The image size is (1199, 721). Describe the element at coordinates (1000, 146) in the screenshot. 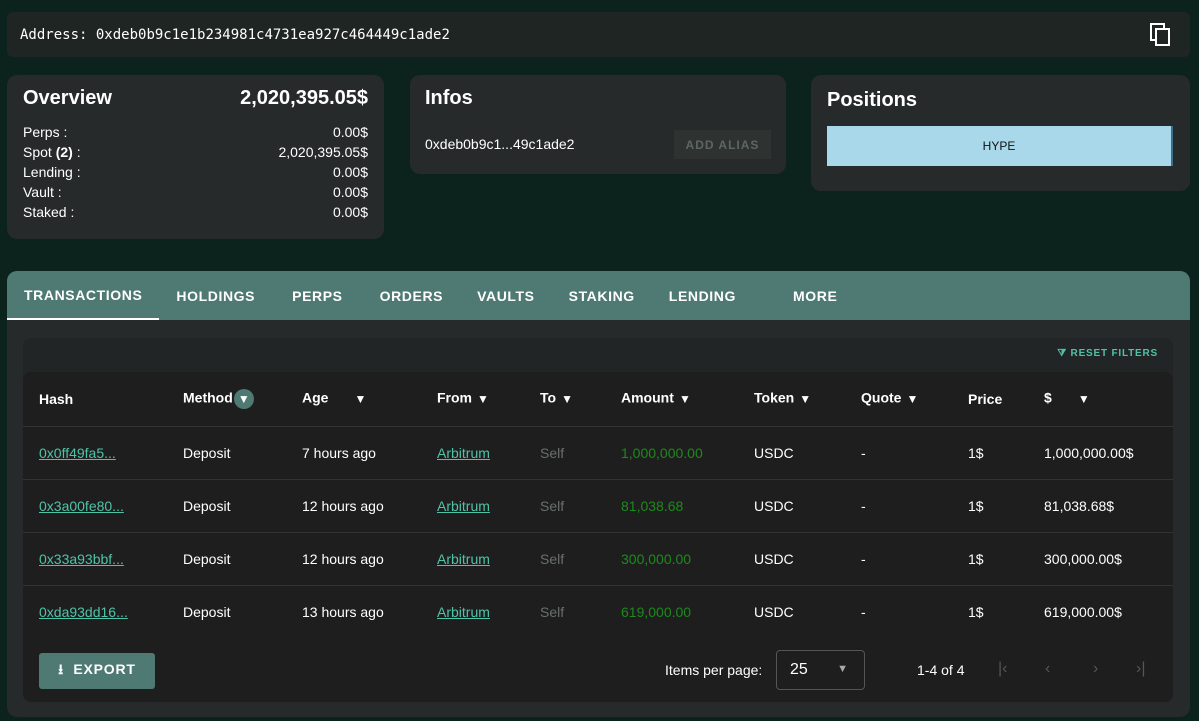

I see `position-hype: HYPE` at that location.